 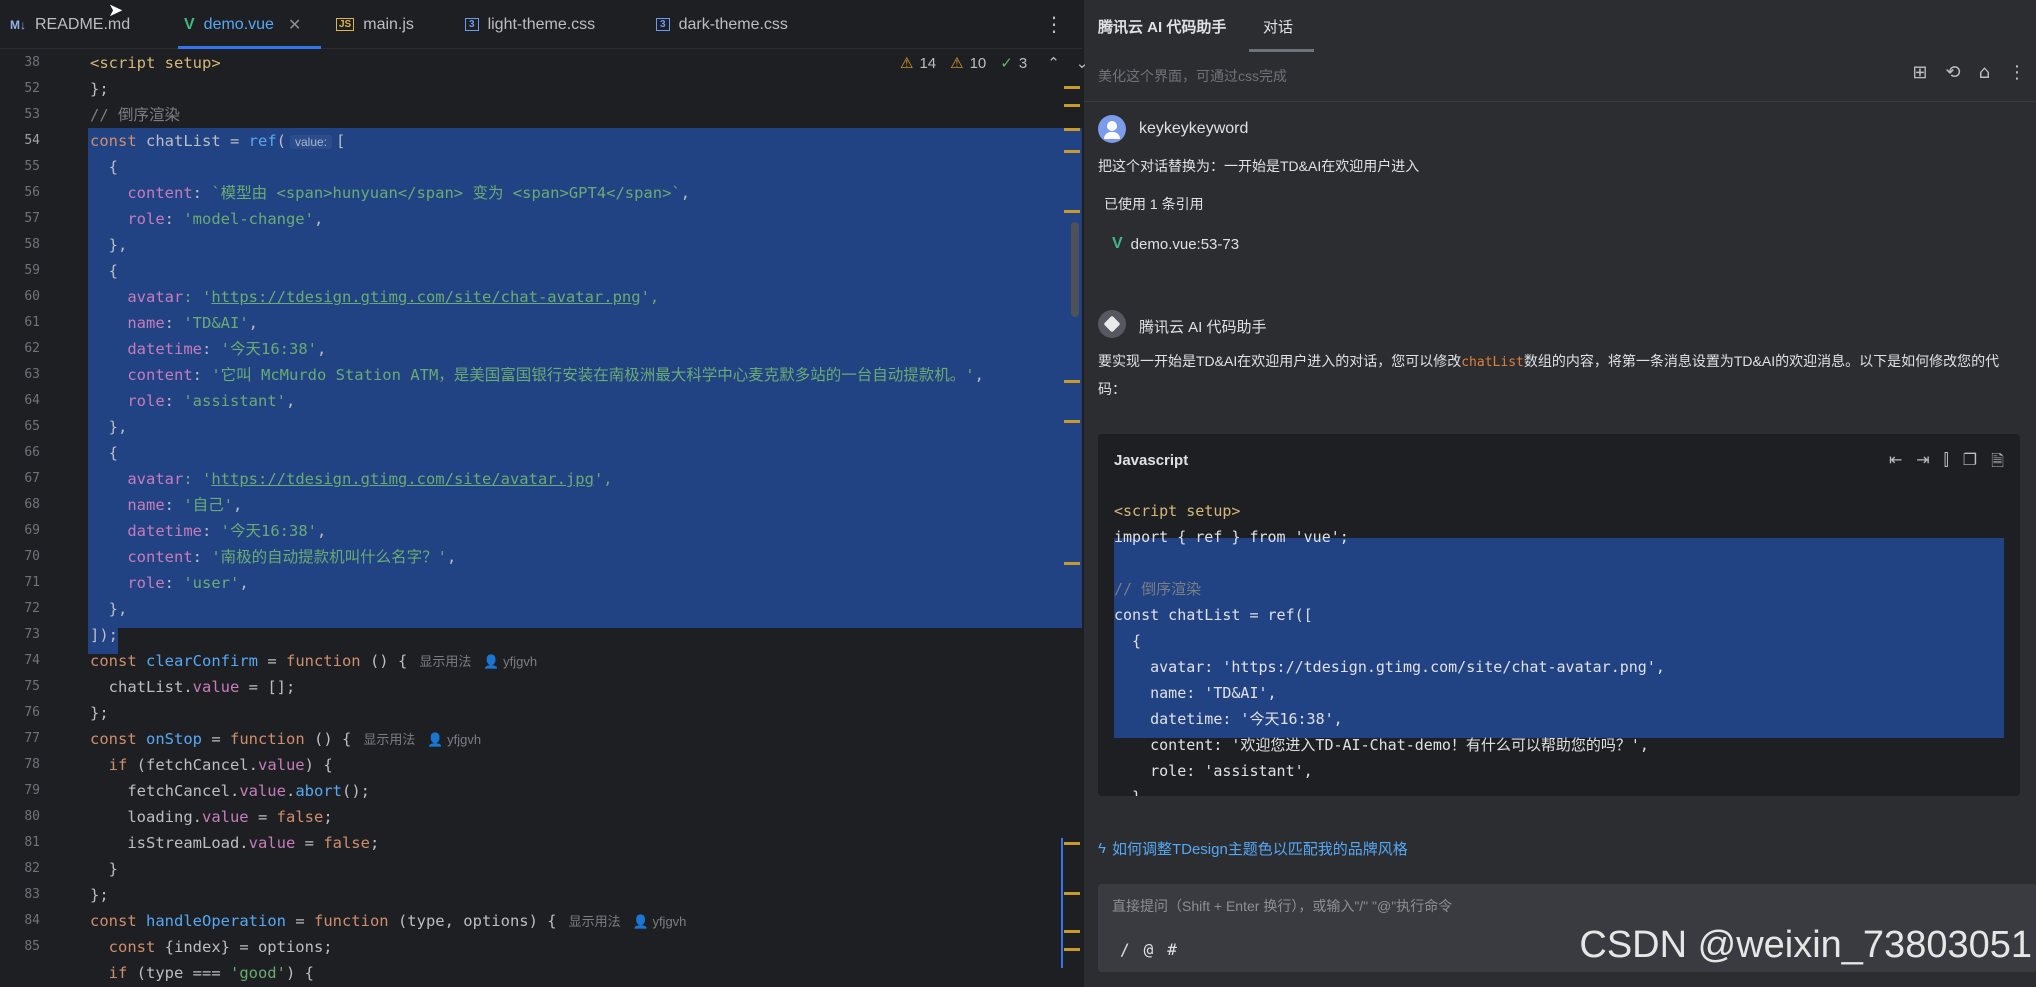 What do you see at coordinates (32, 530) in the screenshot?
I see `line-number: 69` at bounding box center [32, 530].